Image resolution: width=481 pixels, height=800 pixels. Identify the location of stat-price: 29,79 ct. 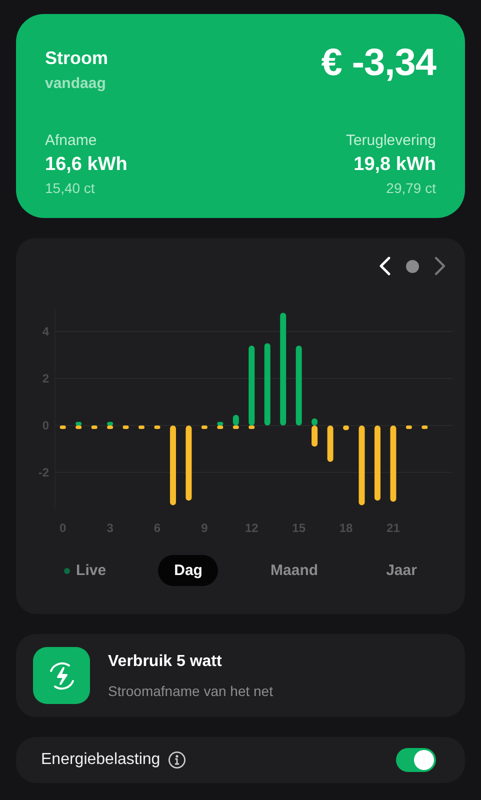
(411, 188).